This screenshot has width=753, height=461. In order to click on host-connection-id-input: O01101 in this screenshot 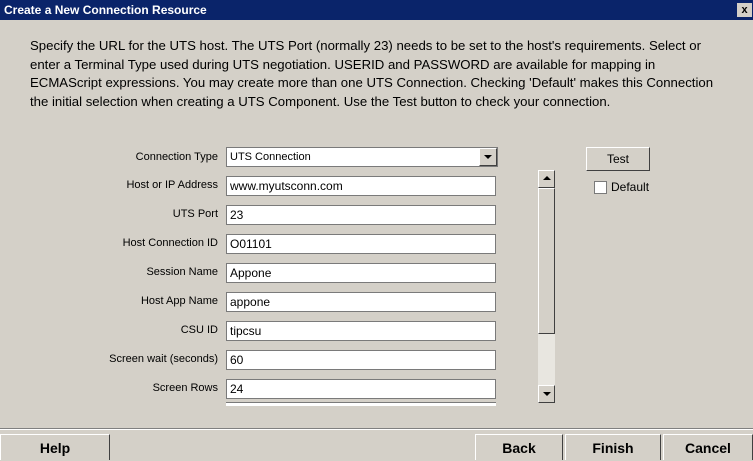, I will do `click(361, 244)`.